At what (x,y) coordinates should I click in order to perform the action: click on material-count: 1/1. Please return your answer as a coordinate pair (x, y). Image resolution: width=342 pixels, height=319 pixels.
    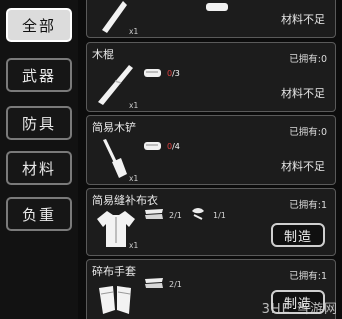
    Looking at the image, I should click on (219, 215).